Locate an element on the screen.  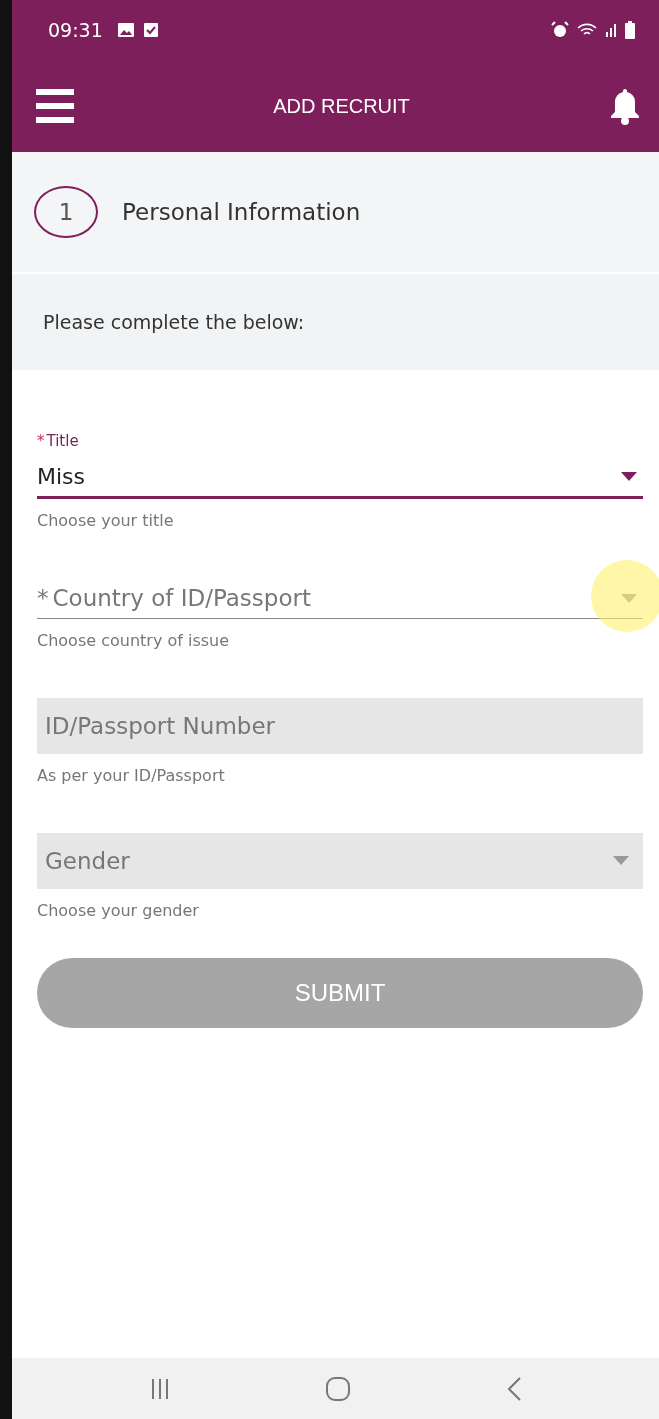
image-icon is located at coordinates (125, 30).